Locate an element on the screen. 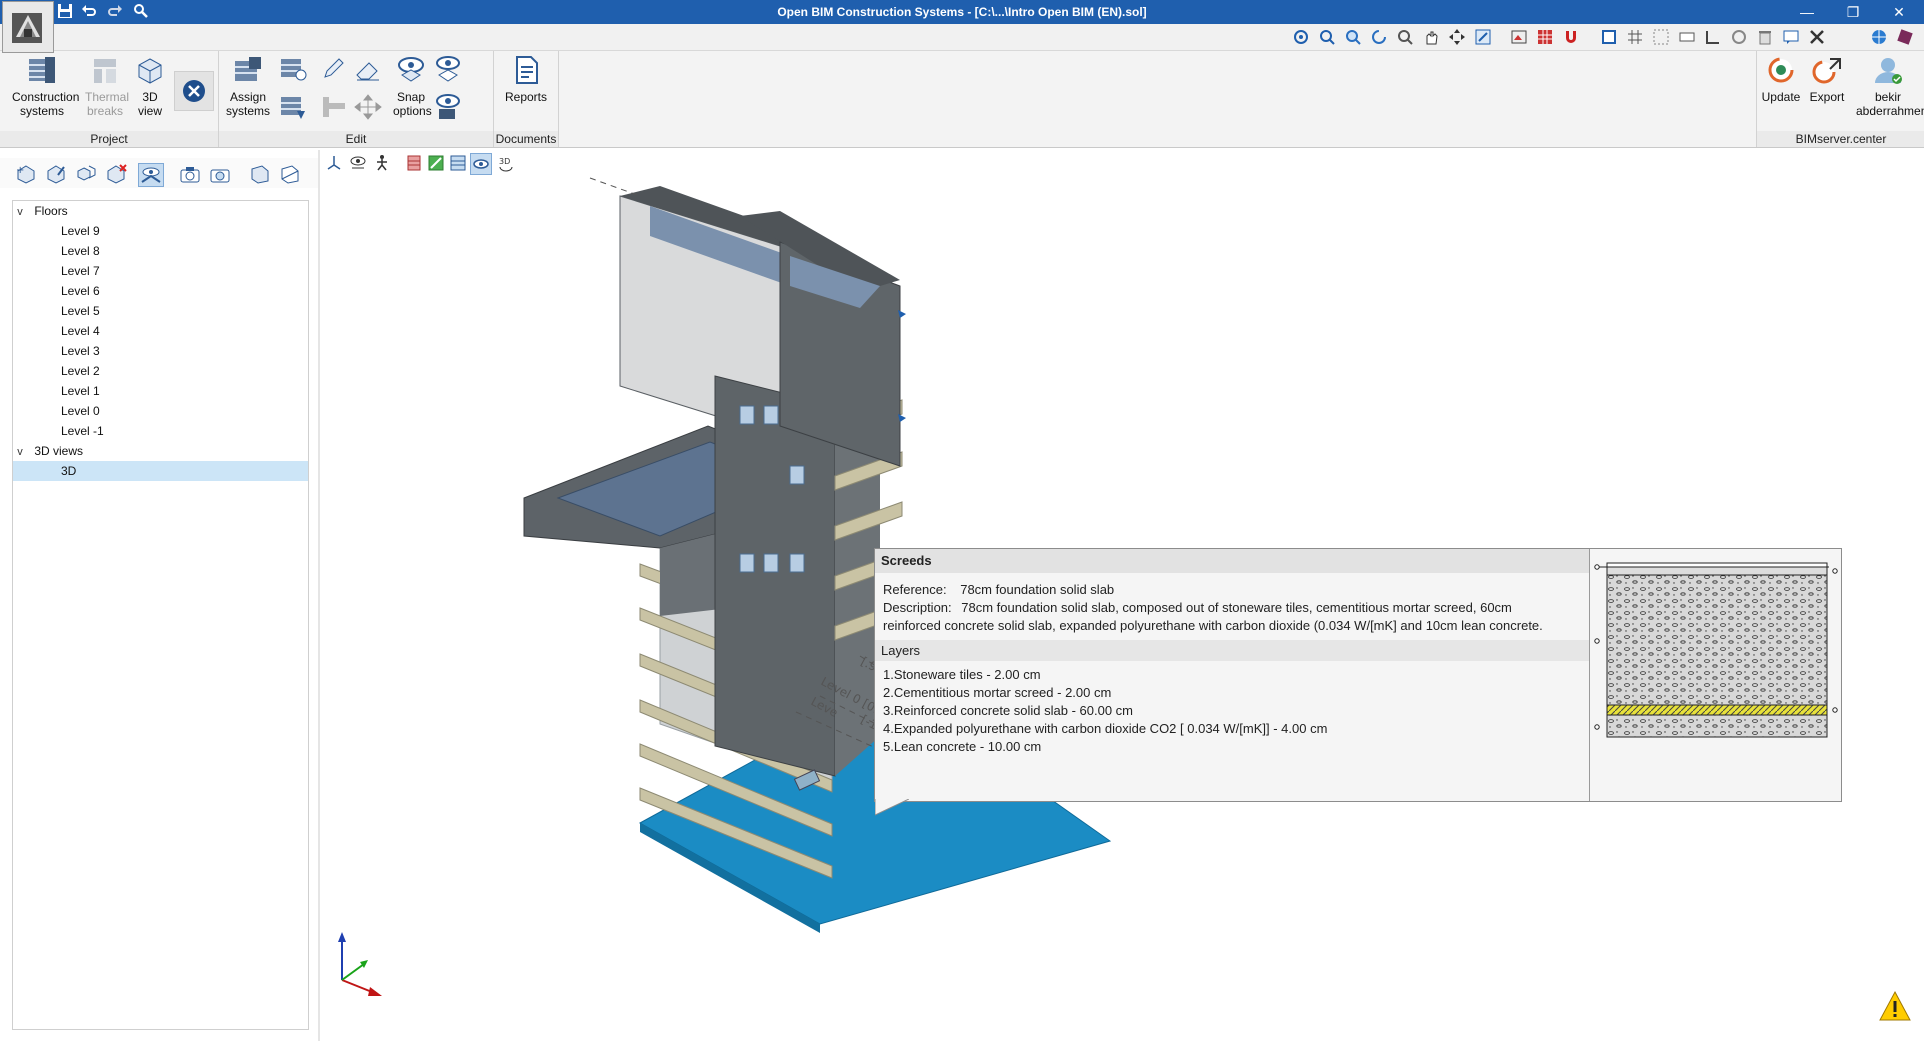 The height and width of the screenshot is (1041, 1924). dotted-grid-icon is located at coordinates (1661, 37).